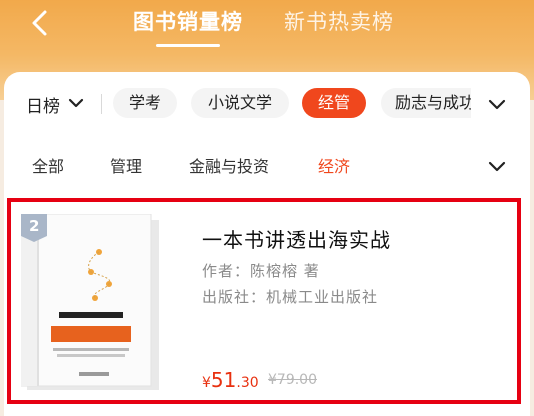  I want to click on chip-fiction: 小说文学, so click(240, 103).